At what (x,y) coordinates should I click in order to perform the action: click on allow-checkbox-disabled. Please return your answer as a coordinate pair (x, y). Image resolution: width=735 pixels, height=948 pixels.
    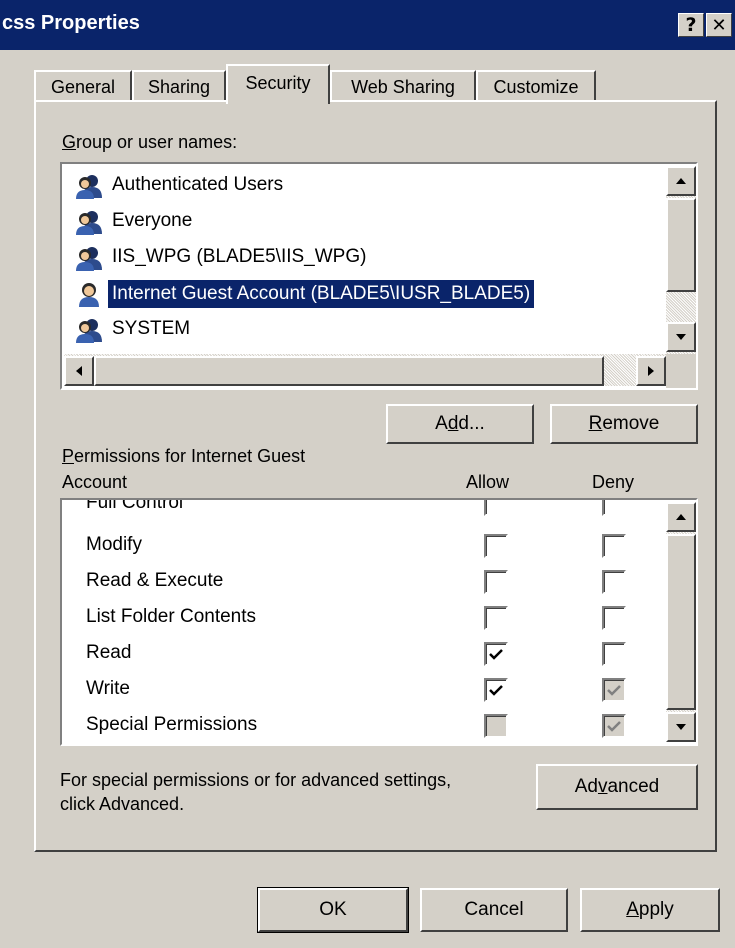
    Looking at the image, I should click on (496, 726).